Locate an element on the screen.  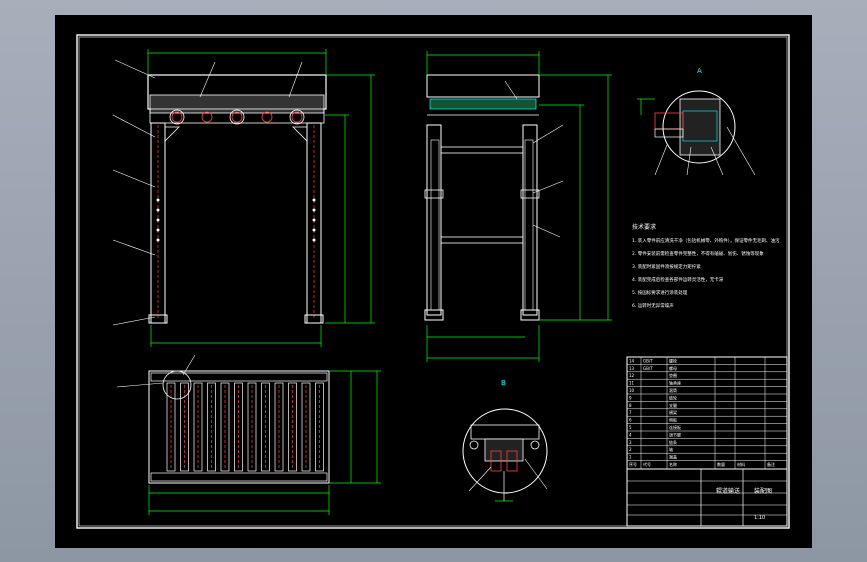
detail-view-a is located at coordinates (696, 133).